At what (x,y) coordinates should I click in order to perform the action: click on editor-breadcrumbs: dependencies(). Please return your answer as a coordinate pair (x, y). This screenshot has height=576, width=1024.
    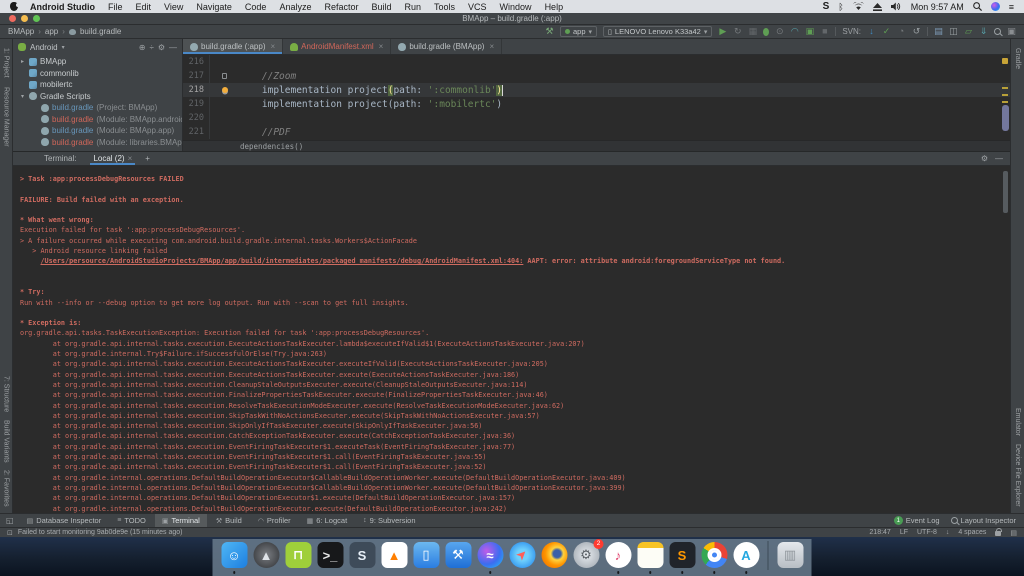
    Looking at the image, I should click on (596, 145).